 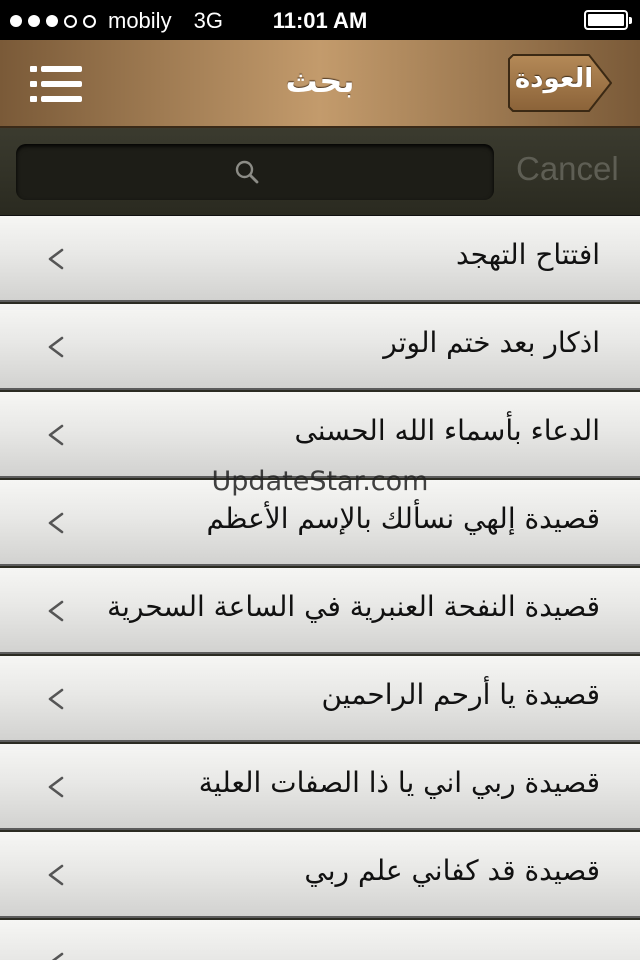 I want to click on search-field, so click(x=257, y=173).